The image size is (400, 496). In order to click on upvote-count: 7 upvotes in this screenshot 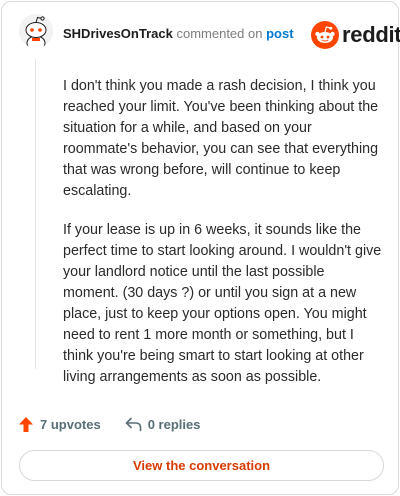, I will do `click(70, 424)`.